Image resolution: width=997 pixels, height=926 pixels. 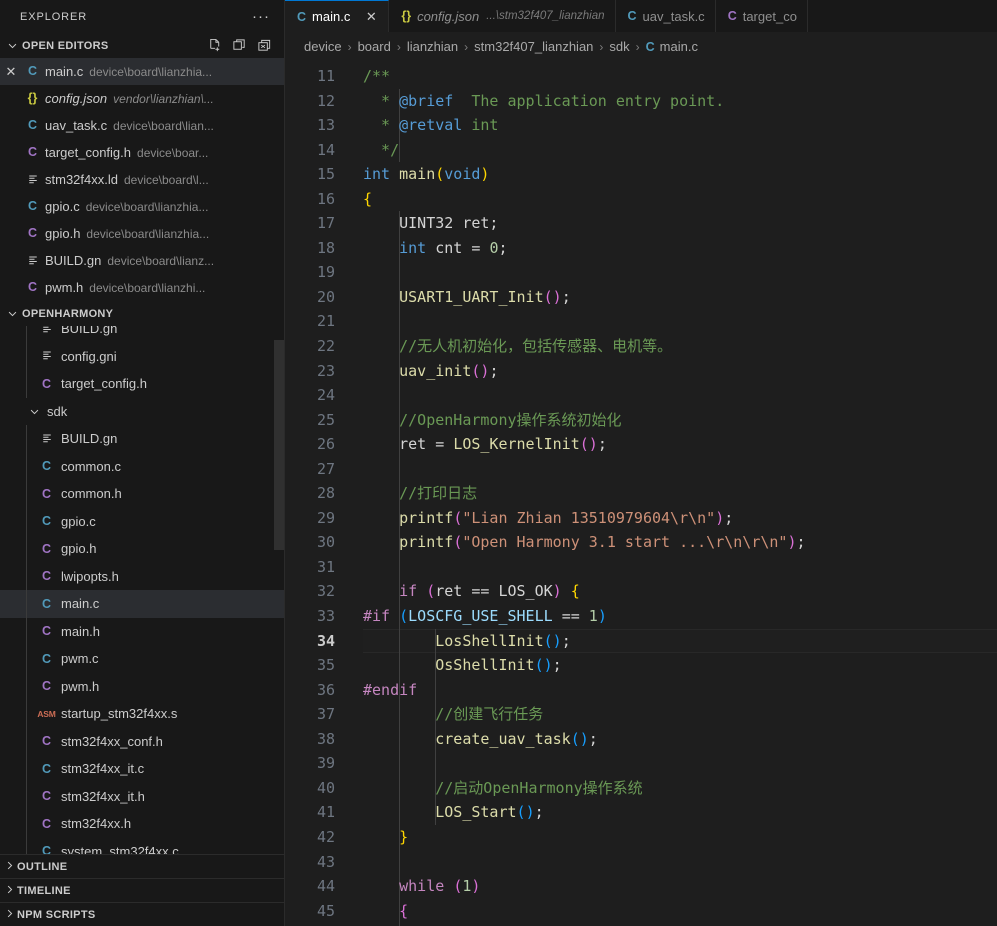 What do you see at coordinates (142, 356) in the screenshot?
I see `tree-file-item: config.gni` at bounding box center [142, 356].